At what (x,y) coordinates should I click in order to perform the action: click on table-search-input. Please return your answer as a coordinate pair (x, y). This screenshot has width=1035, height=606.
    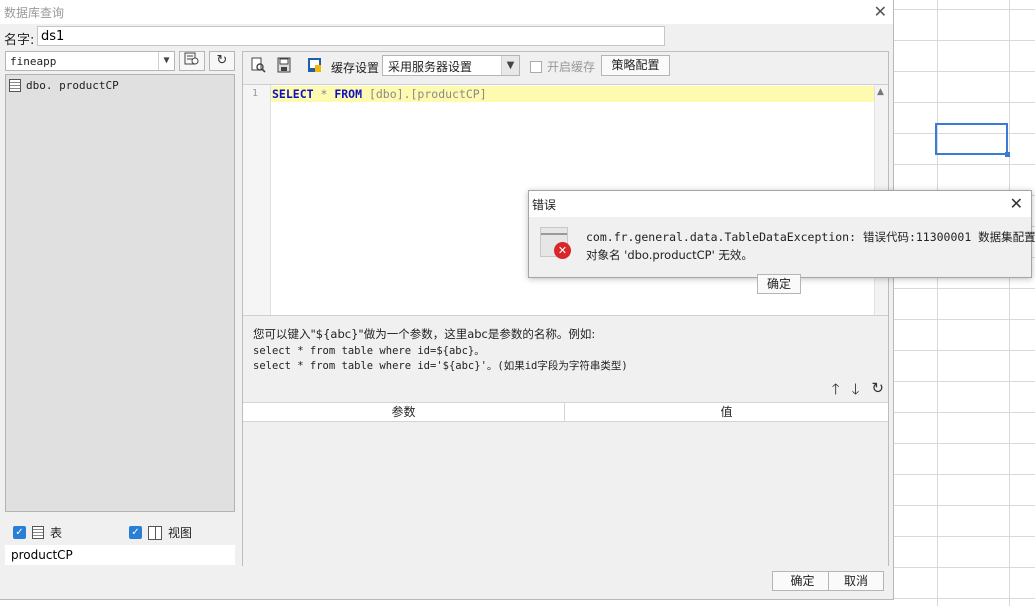
    Looking at the image, I should click on (120, 555).